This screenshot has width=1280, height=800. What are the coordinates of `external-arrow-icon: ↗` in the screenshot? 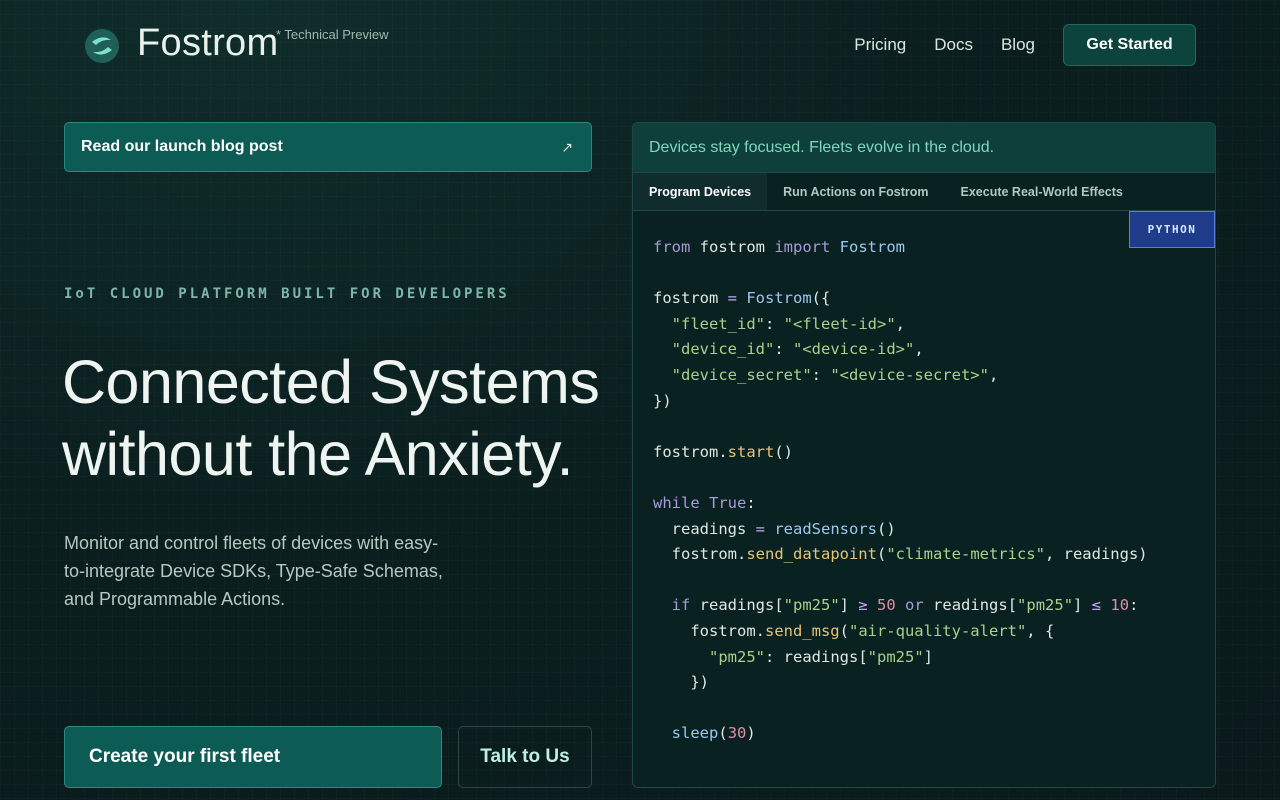 It's located at (567, 146).